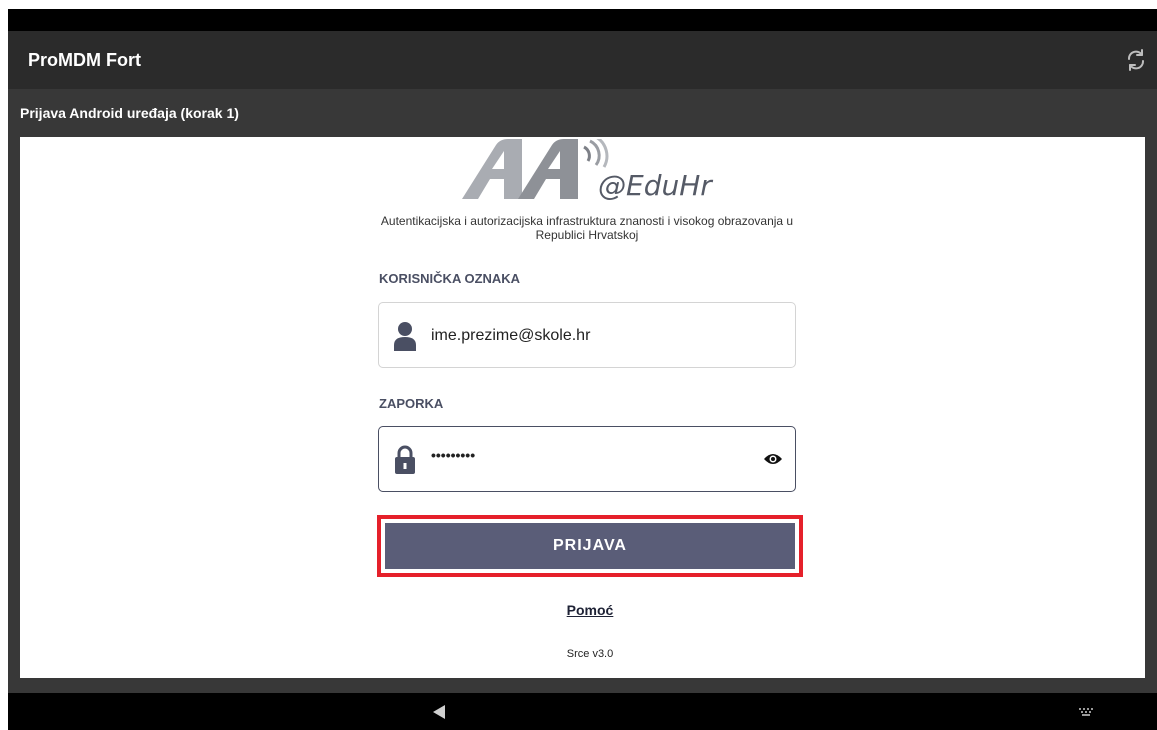 This screenshot has width=1157, height=730. I want to click on system-nav-bar, so click(582, 711).